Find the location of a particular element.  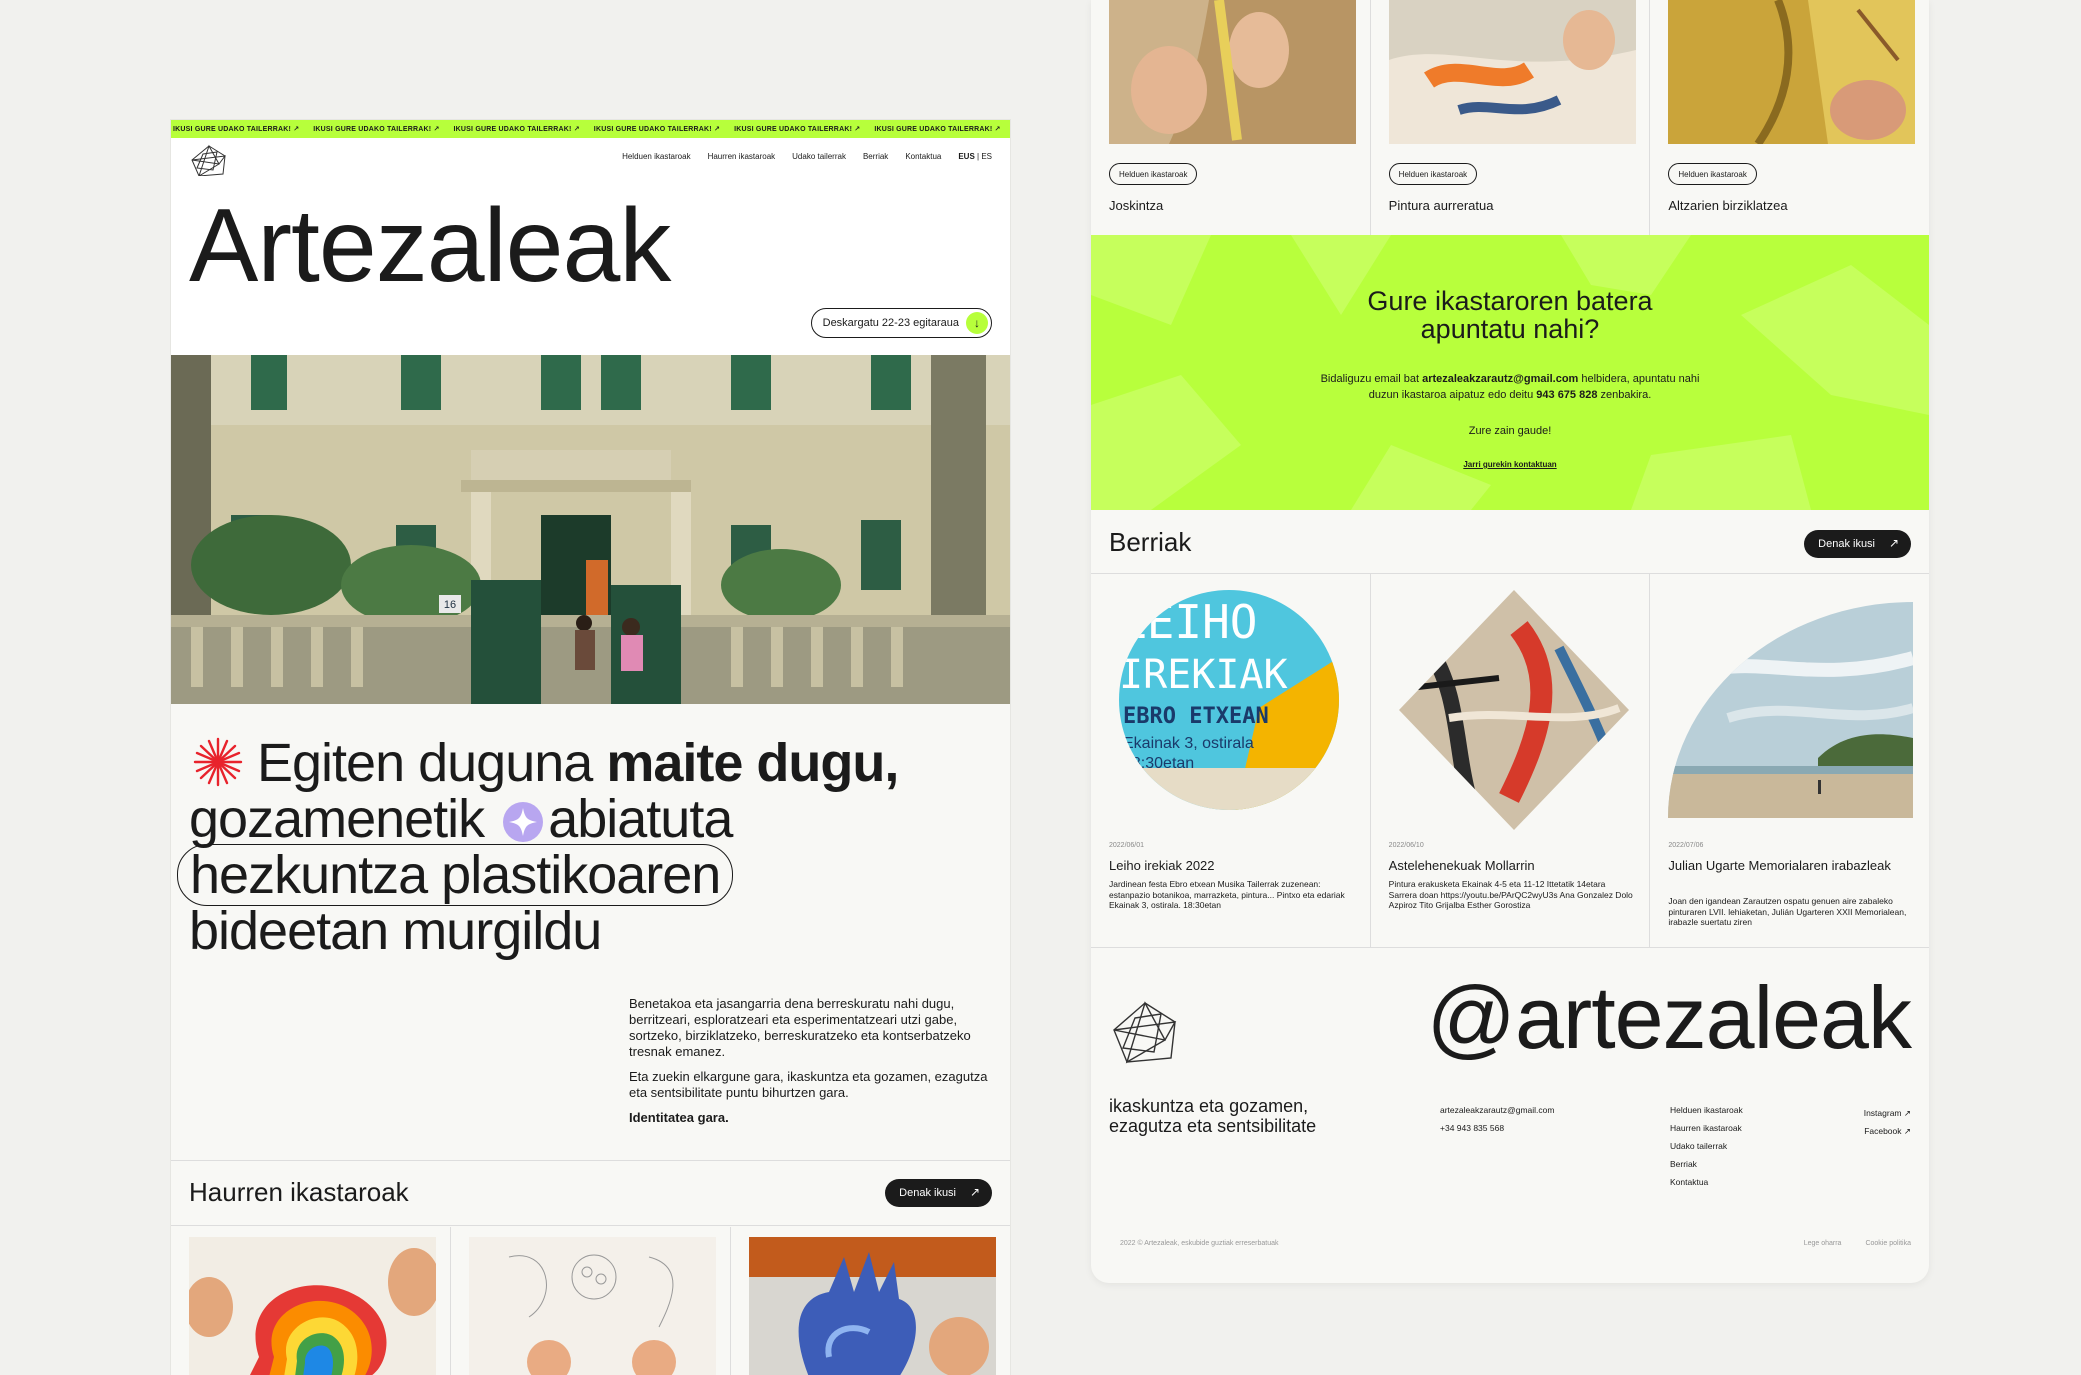

nav-item-berriak: Berriak is located at coordinates (875, 156).